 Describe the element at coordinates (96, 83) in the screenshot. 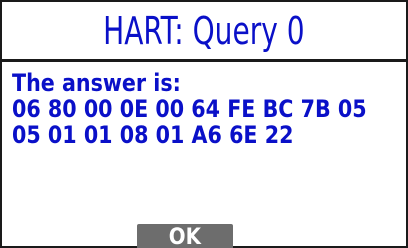

I see `answer-label: The answer is:` at that location.